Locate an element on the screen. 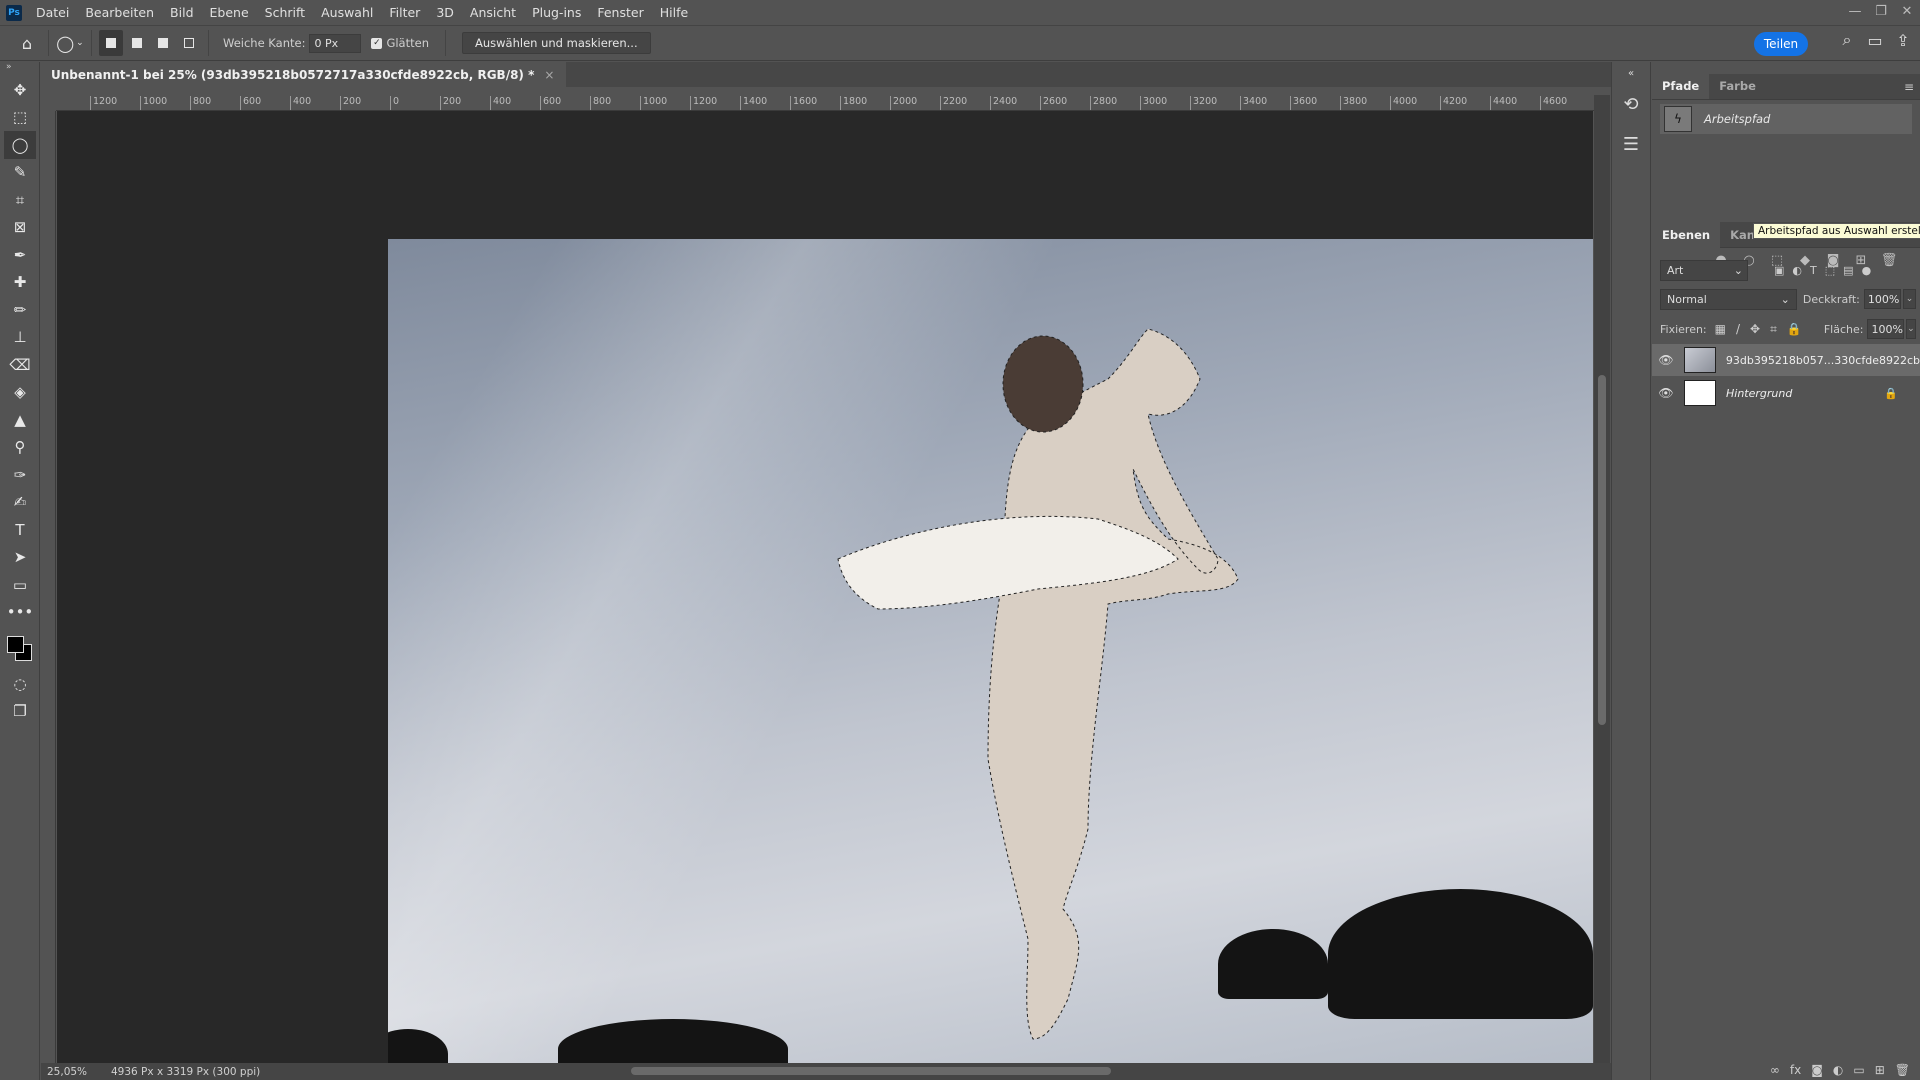 Image resolution: width=1920 pixels, height=1080 pixels. search-icon: ⌕ is located at coordinates (1847, 40).